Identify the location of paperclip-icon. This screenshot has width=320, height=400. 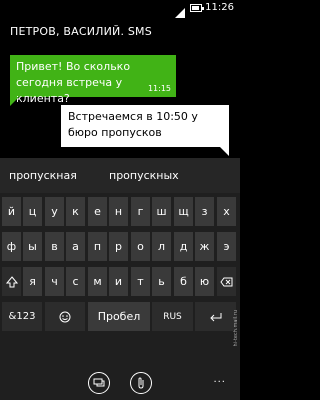
(141, 383).